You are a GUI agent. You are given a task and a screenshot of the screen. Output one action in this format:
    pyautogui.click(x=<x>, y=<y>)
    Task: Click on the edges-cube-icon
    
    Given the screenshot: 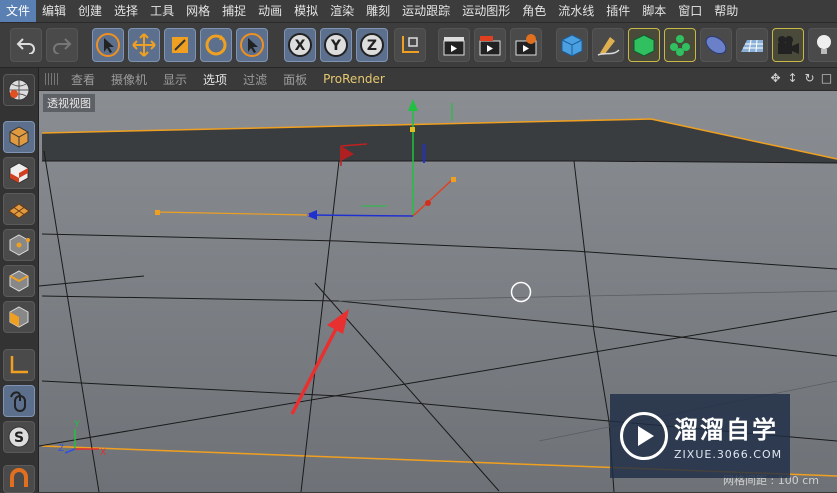 What is the action you would take?
    pyautogui.click(x=19, y=281)
    